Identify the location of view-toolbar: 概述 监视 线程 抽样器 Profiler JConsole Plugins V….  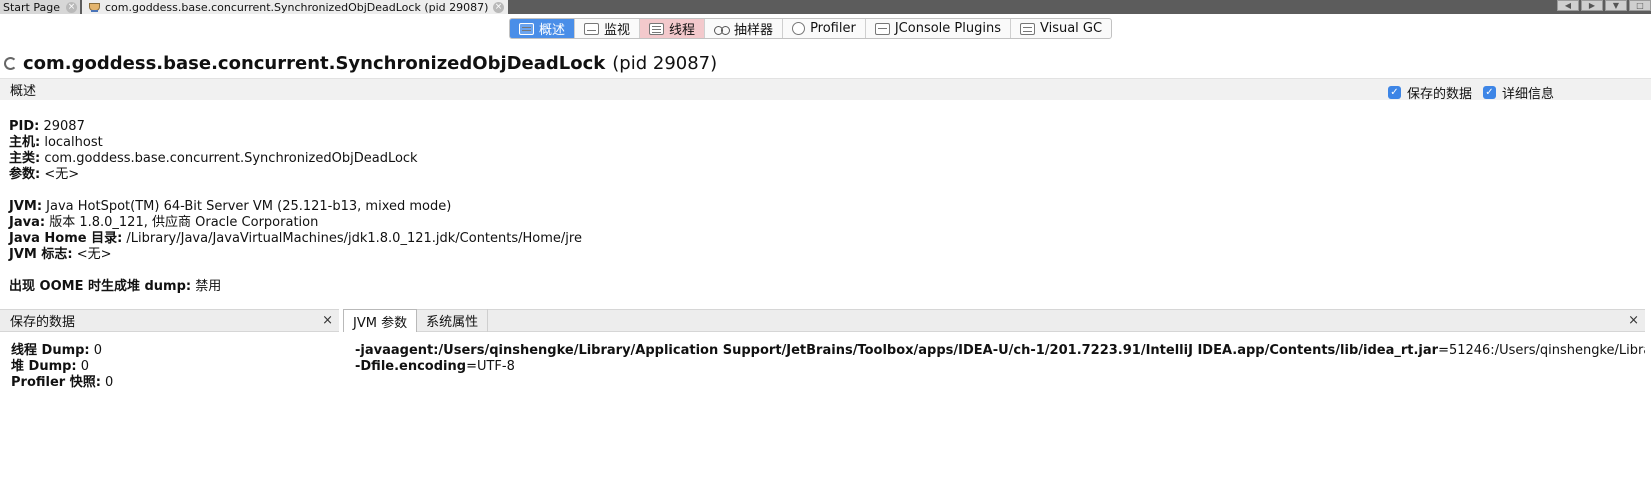
(811, 28).